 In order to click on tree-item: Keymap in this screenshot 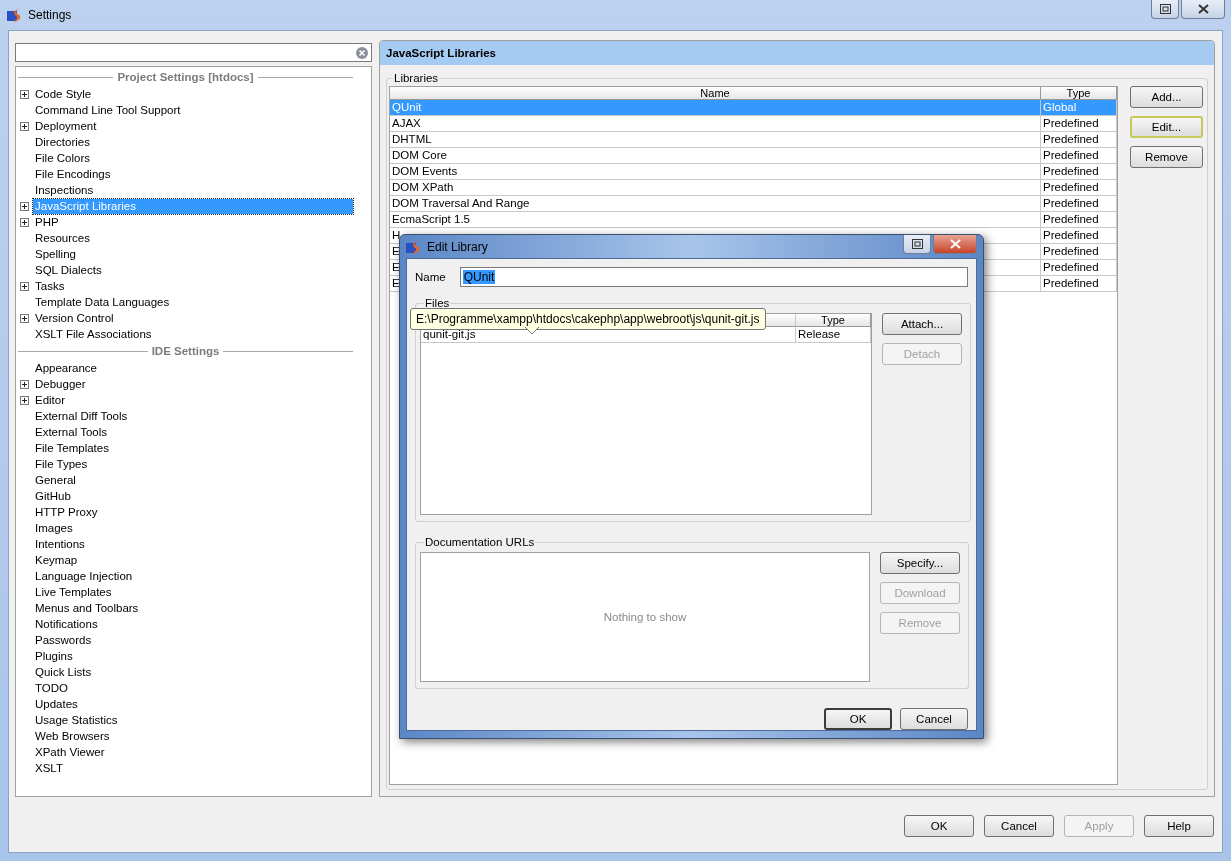, I will do `click(56, 560)`.